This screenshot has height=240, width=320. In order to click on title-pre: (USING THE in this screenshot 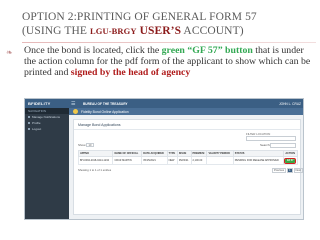, I will do `click(56, 31)`.